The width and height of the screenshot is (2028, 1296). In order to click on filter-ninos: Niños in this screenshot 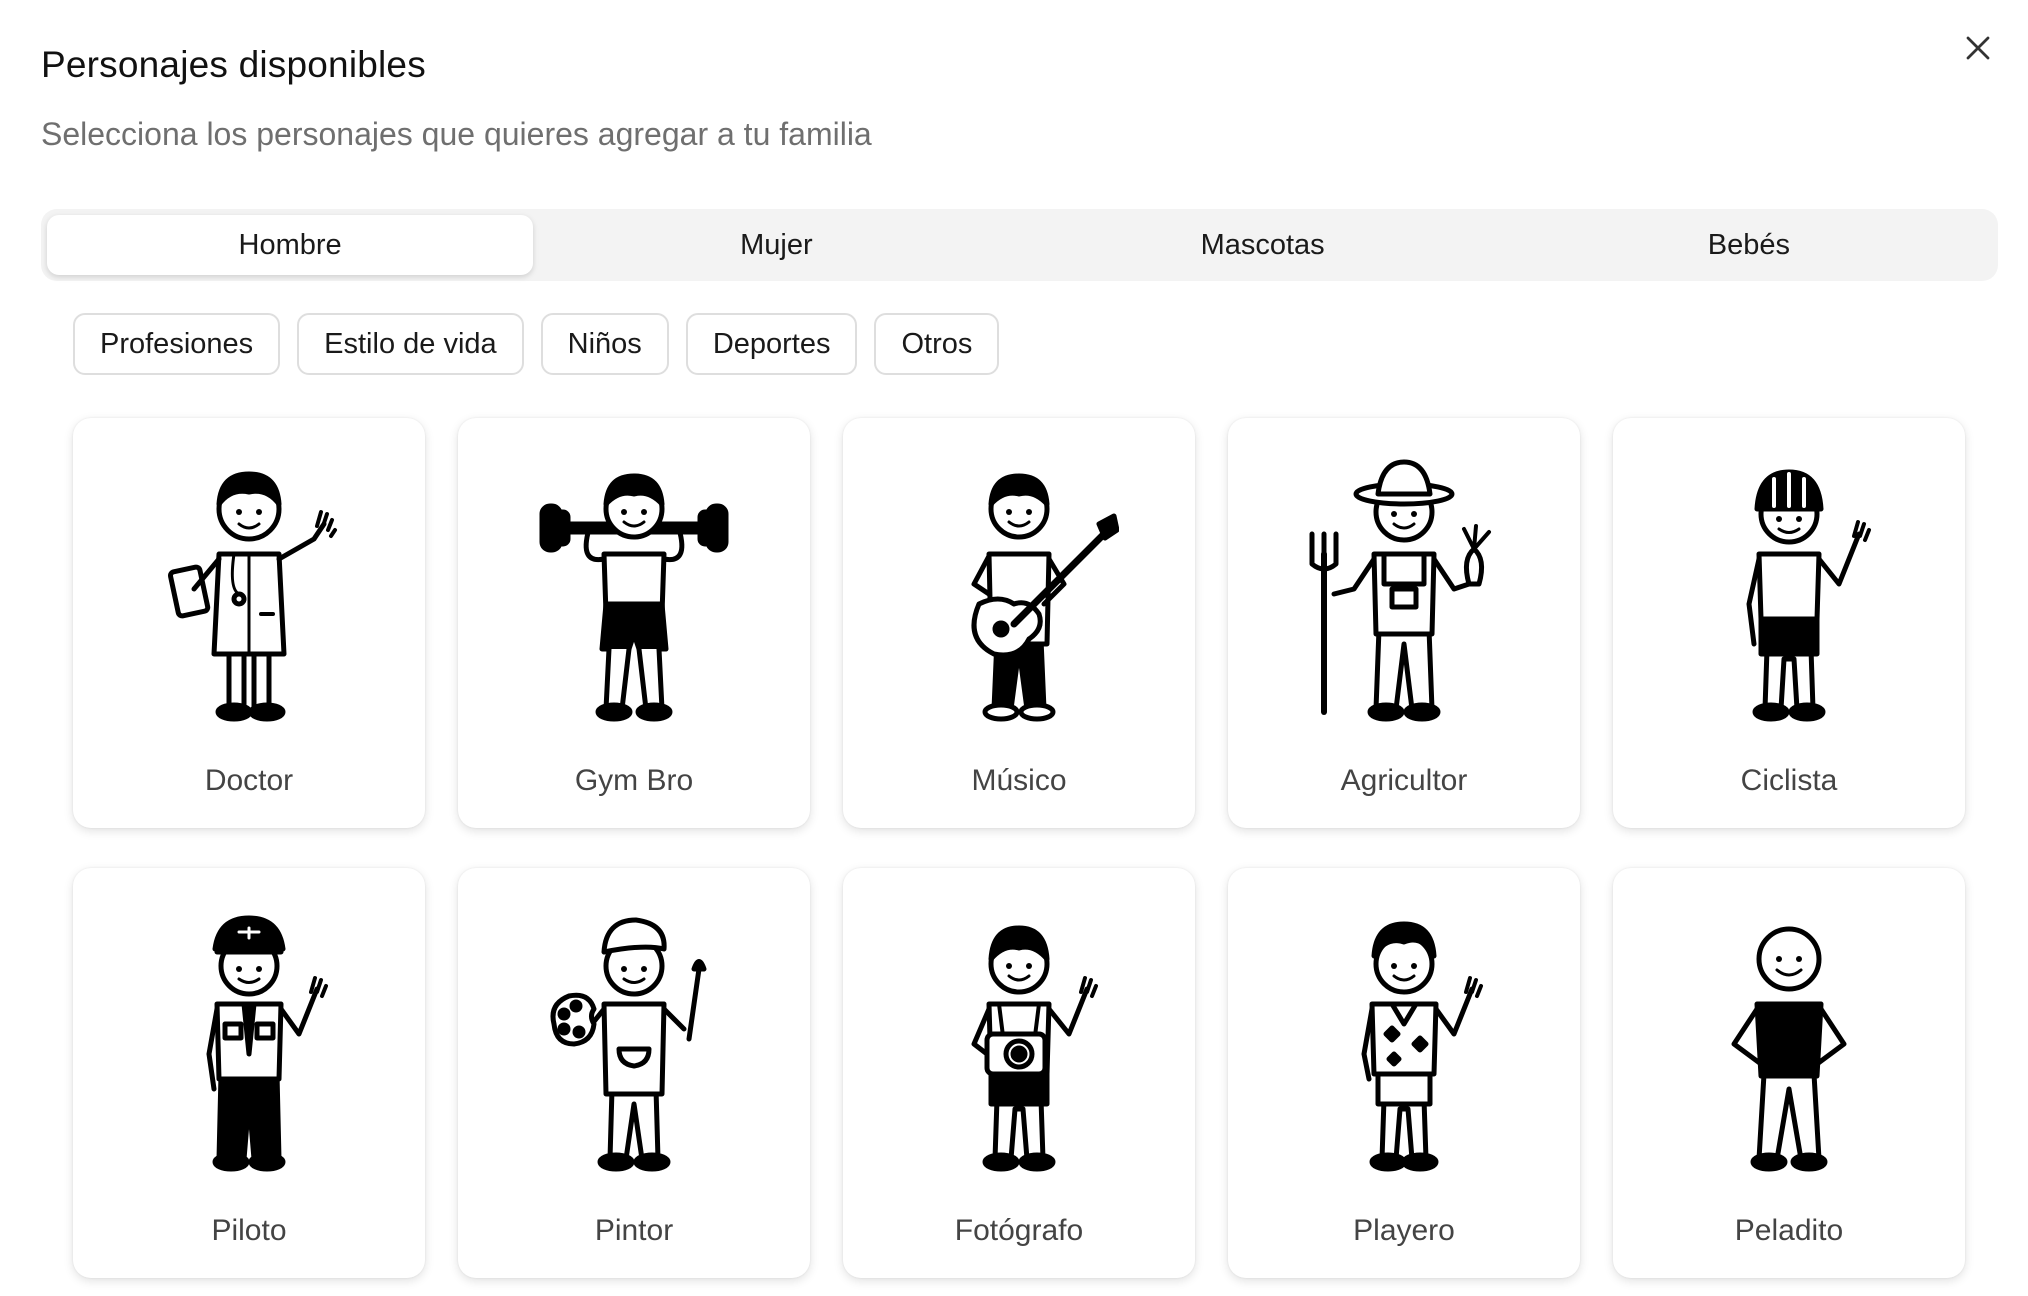, I will do `click(604, 344)`.